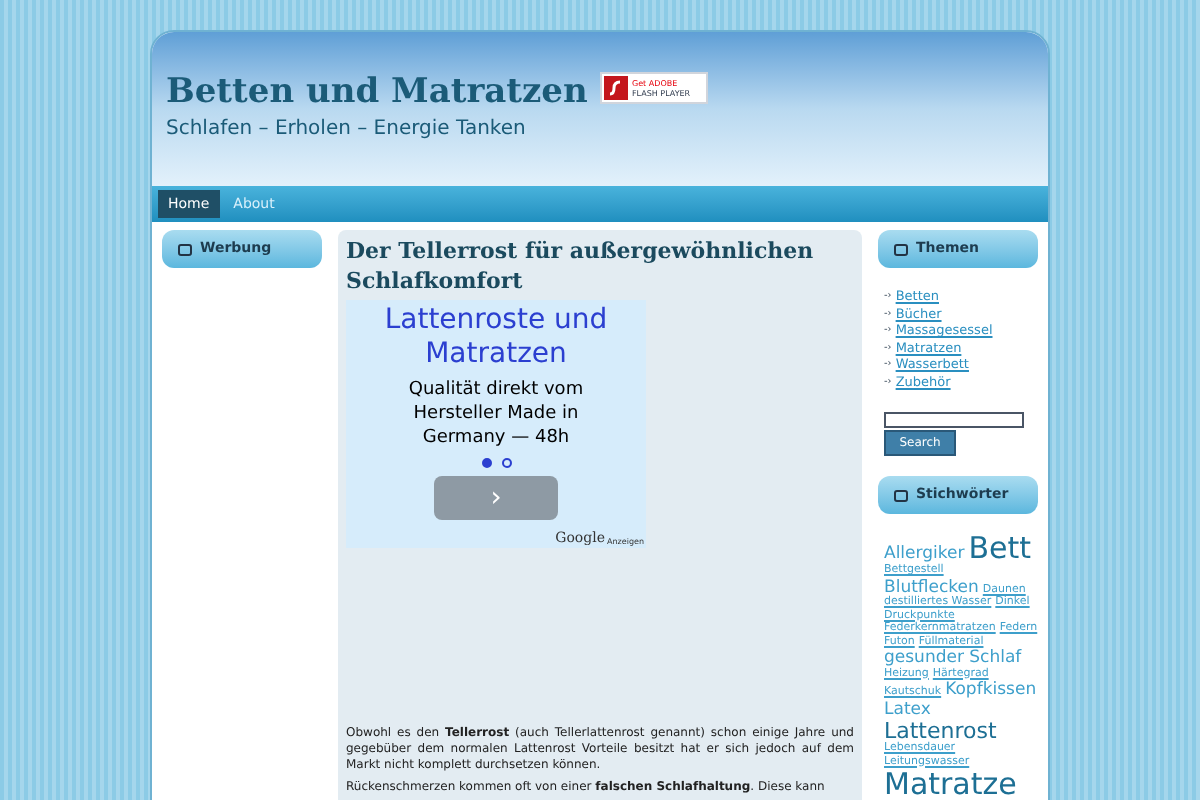 This screenshot has height=800, width=1200. What do you see at coordinates (950, 785) in the screenshot?
I see `tag-link: Matratze` at bounding box center [950, 785].